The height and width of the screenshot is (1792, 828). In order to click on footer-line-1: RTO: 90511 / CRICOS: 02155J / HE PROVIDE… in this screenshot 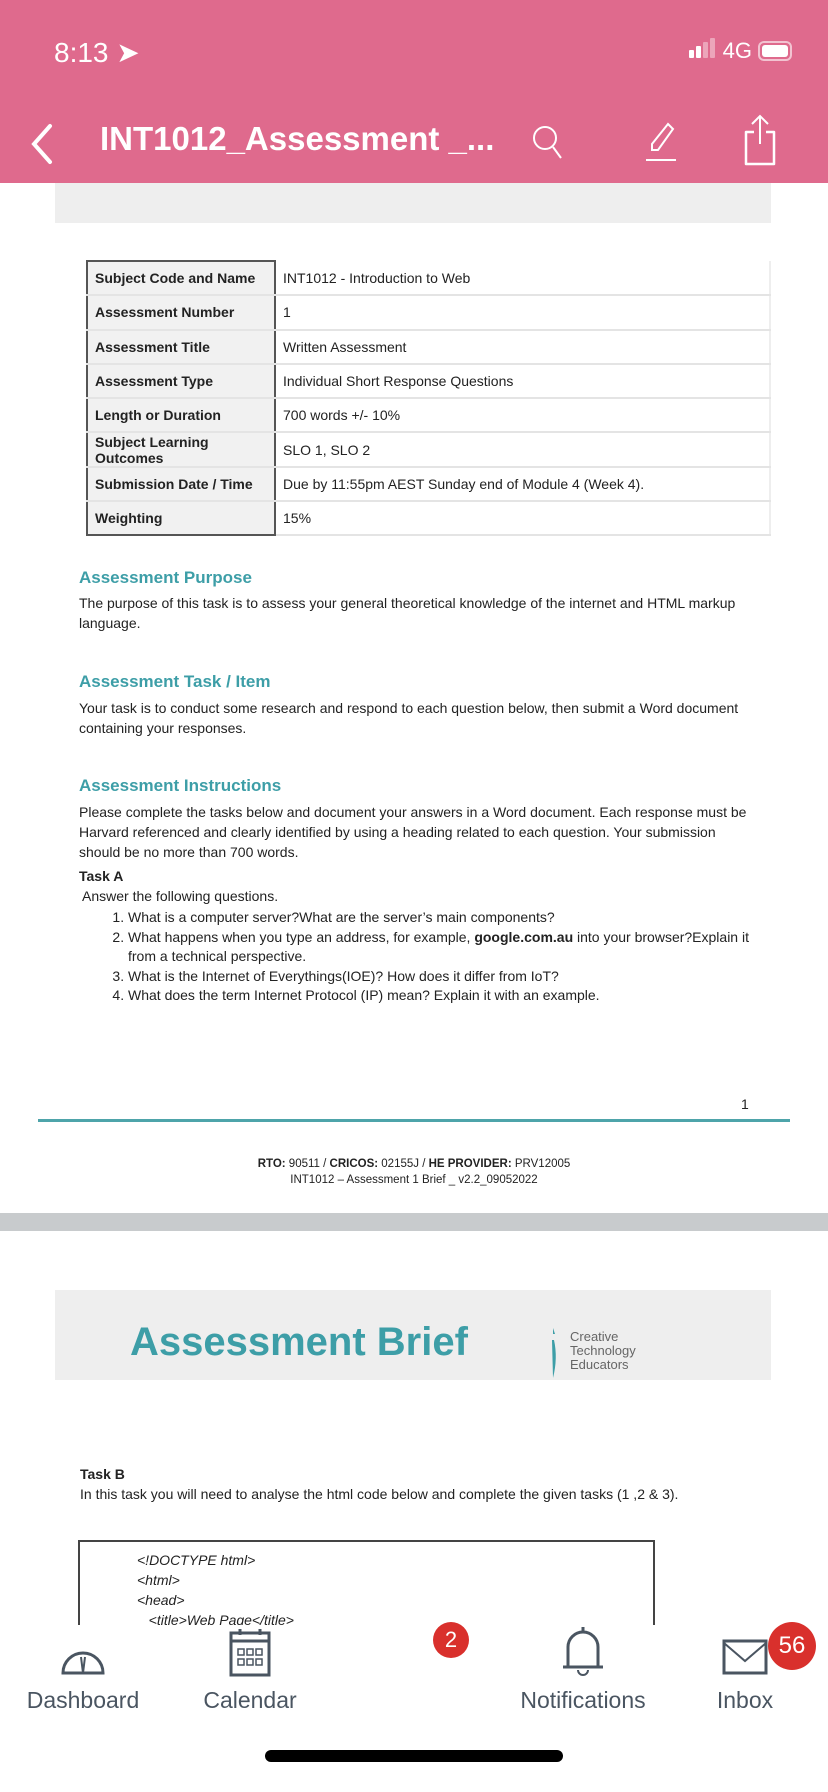, I will do `click(414, 1164)`.